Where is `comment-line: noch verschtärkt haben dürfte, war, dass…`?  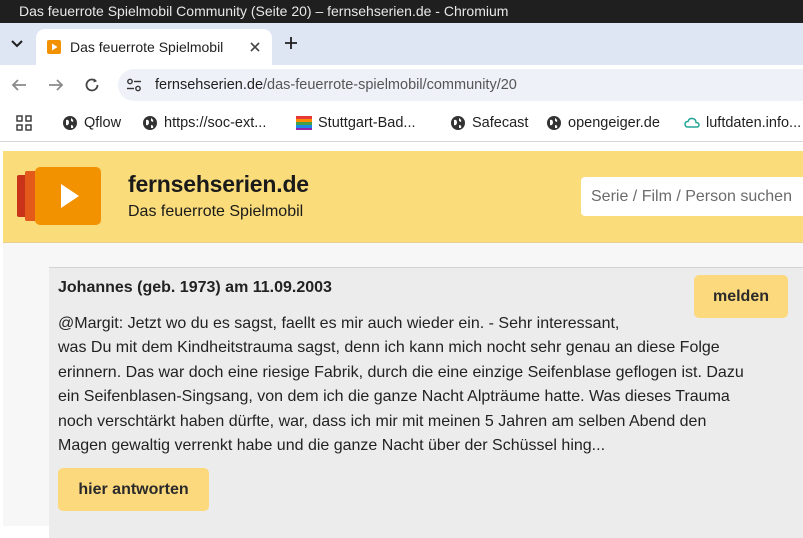 comment-line: noch verschtärkt haben dürfte, war, dass… is located at coordinates (382, 421).